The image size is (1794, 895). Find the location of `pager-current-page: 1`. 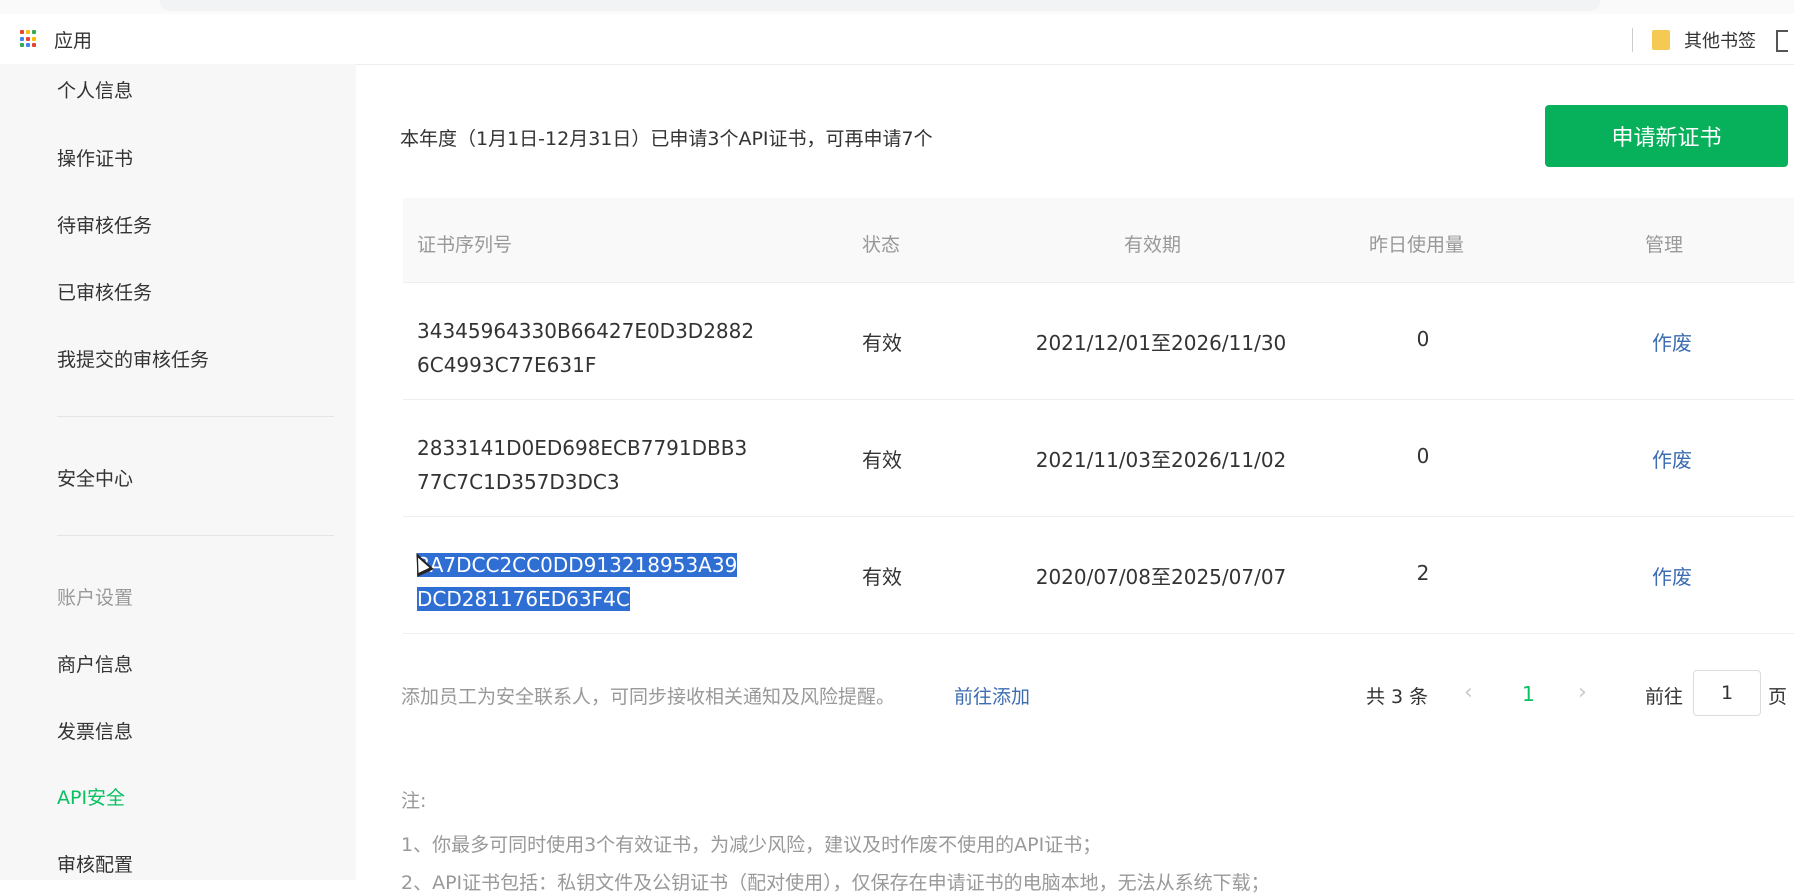

pager-current-page: 1 is located at coordinates (1528, 694).